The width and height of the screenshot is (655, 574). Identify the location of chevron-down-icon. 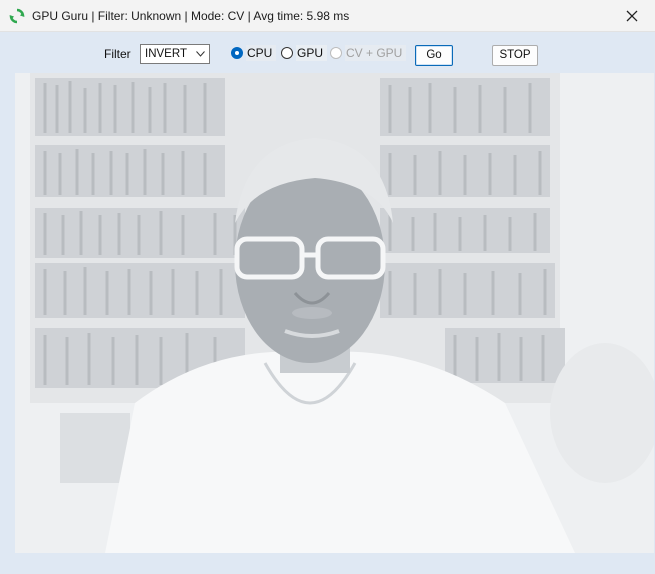
(200, 54).